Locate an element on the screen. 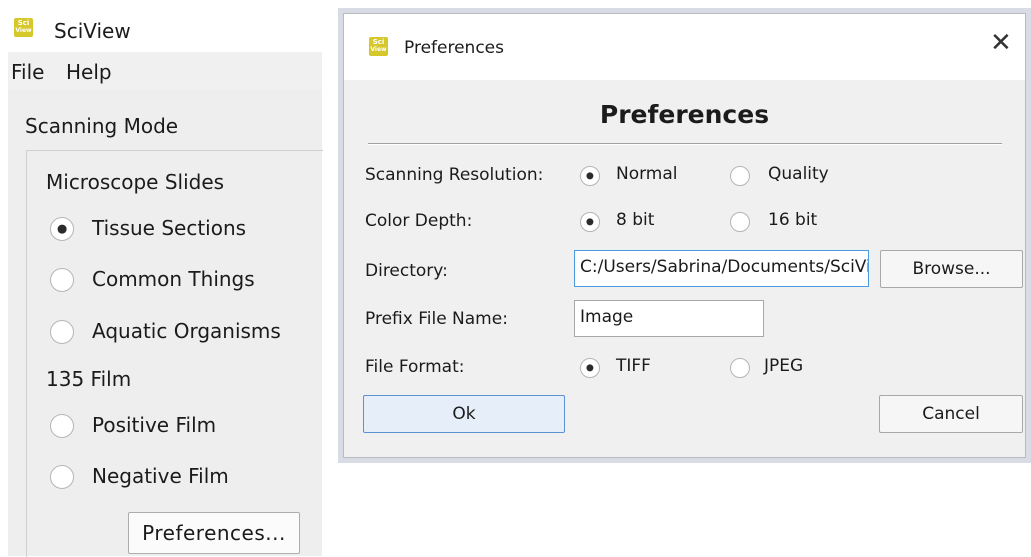  app-logo-icon: Sci View is located at coordinates (23, 27).